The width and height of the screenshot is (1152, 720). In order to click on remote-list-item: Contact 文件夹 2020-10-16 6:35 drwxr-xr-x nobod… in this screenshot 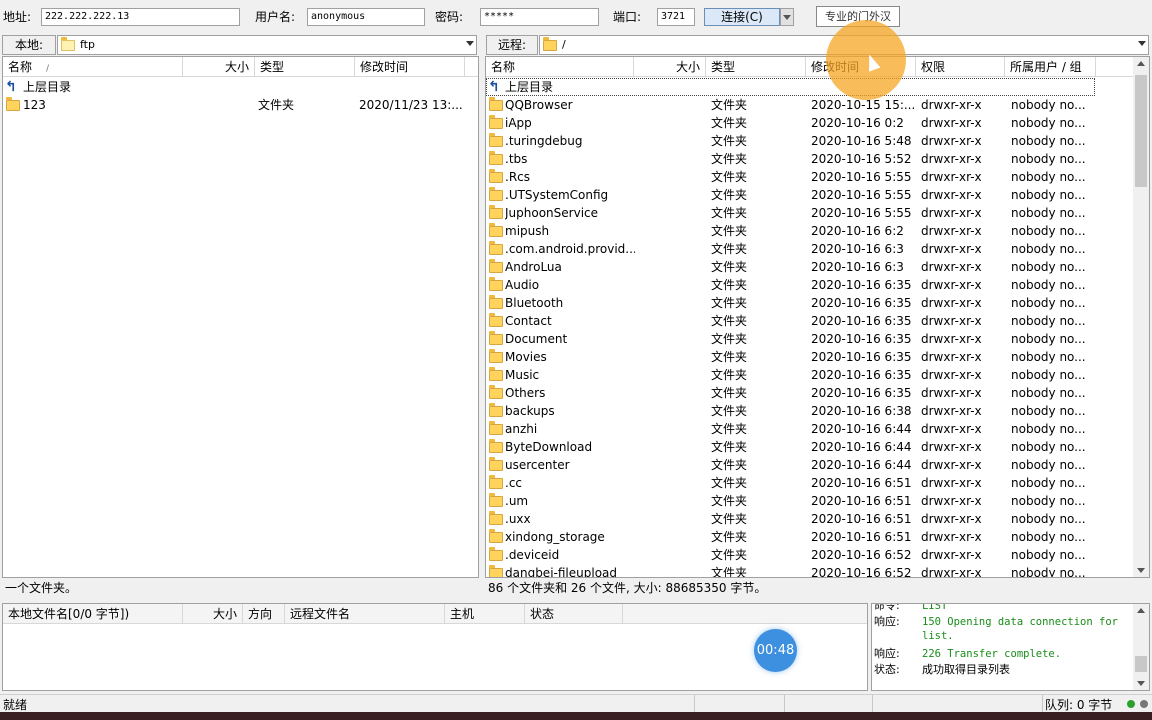, I will do `click(810, 321)`.